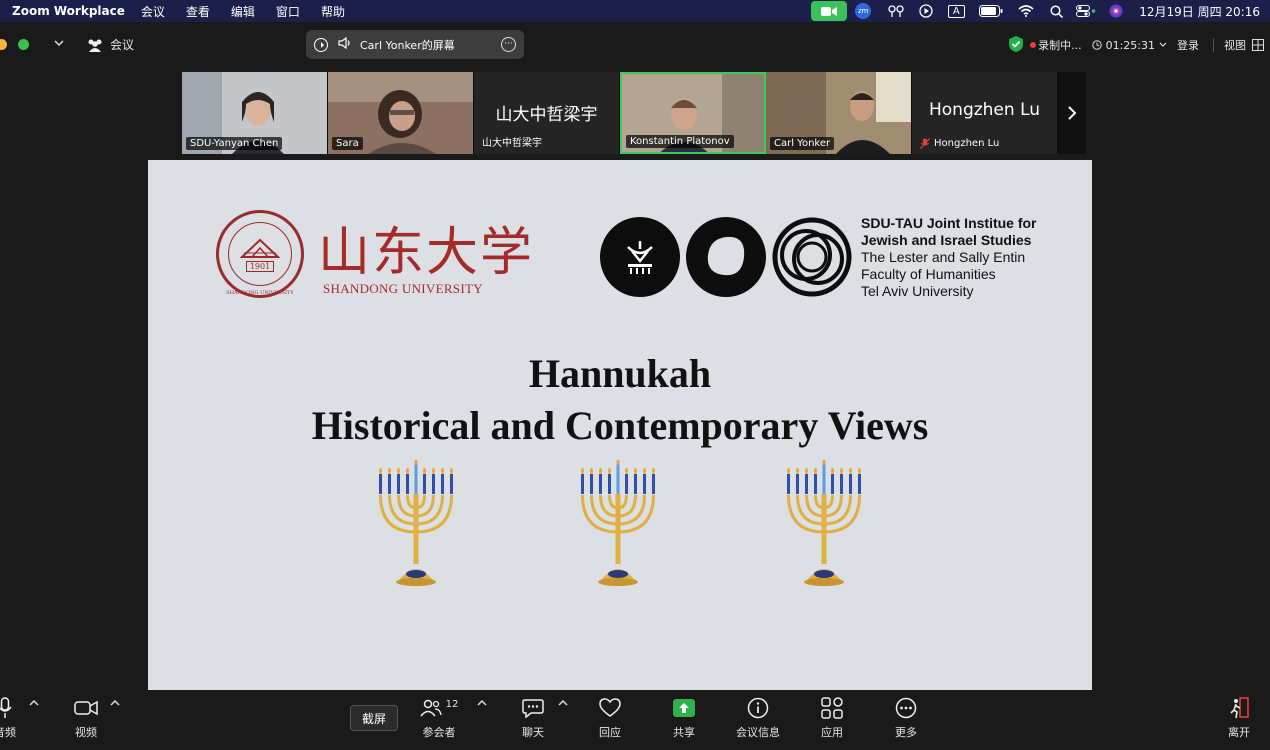  What do you see at coordinates (1072, 113) in the screenshot?
I see `next-page-chevron-icon` at bounding box center [1072, 113].